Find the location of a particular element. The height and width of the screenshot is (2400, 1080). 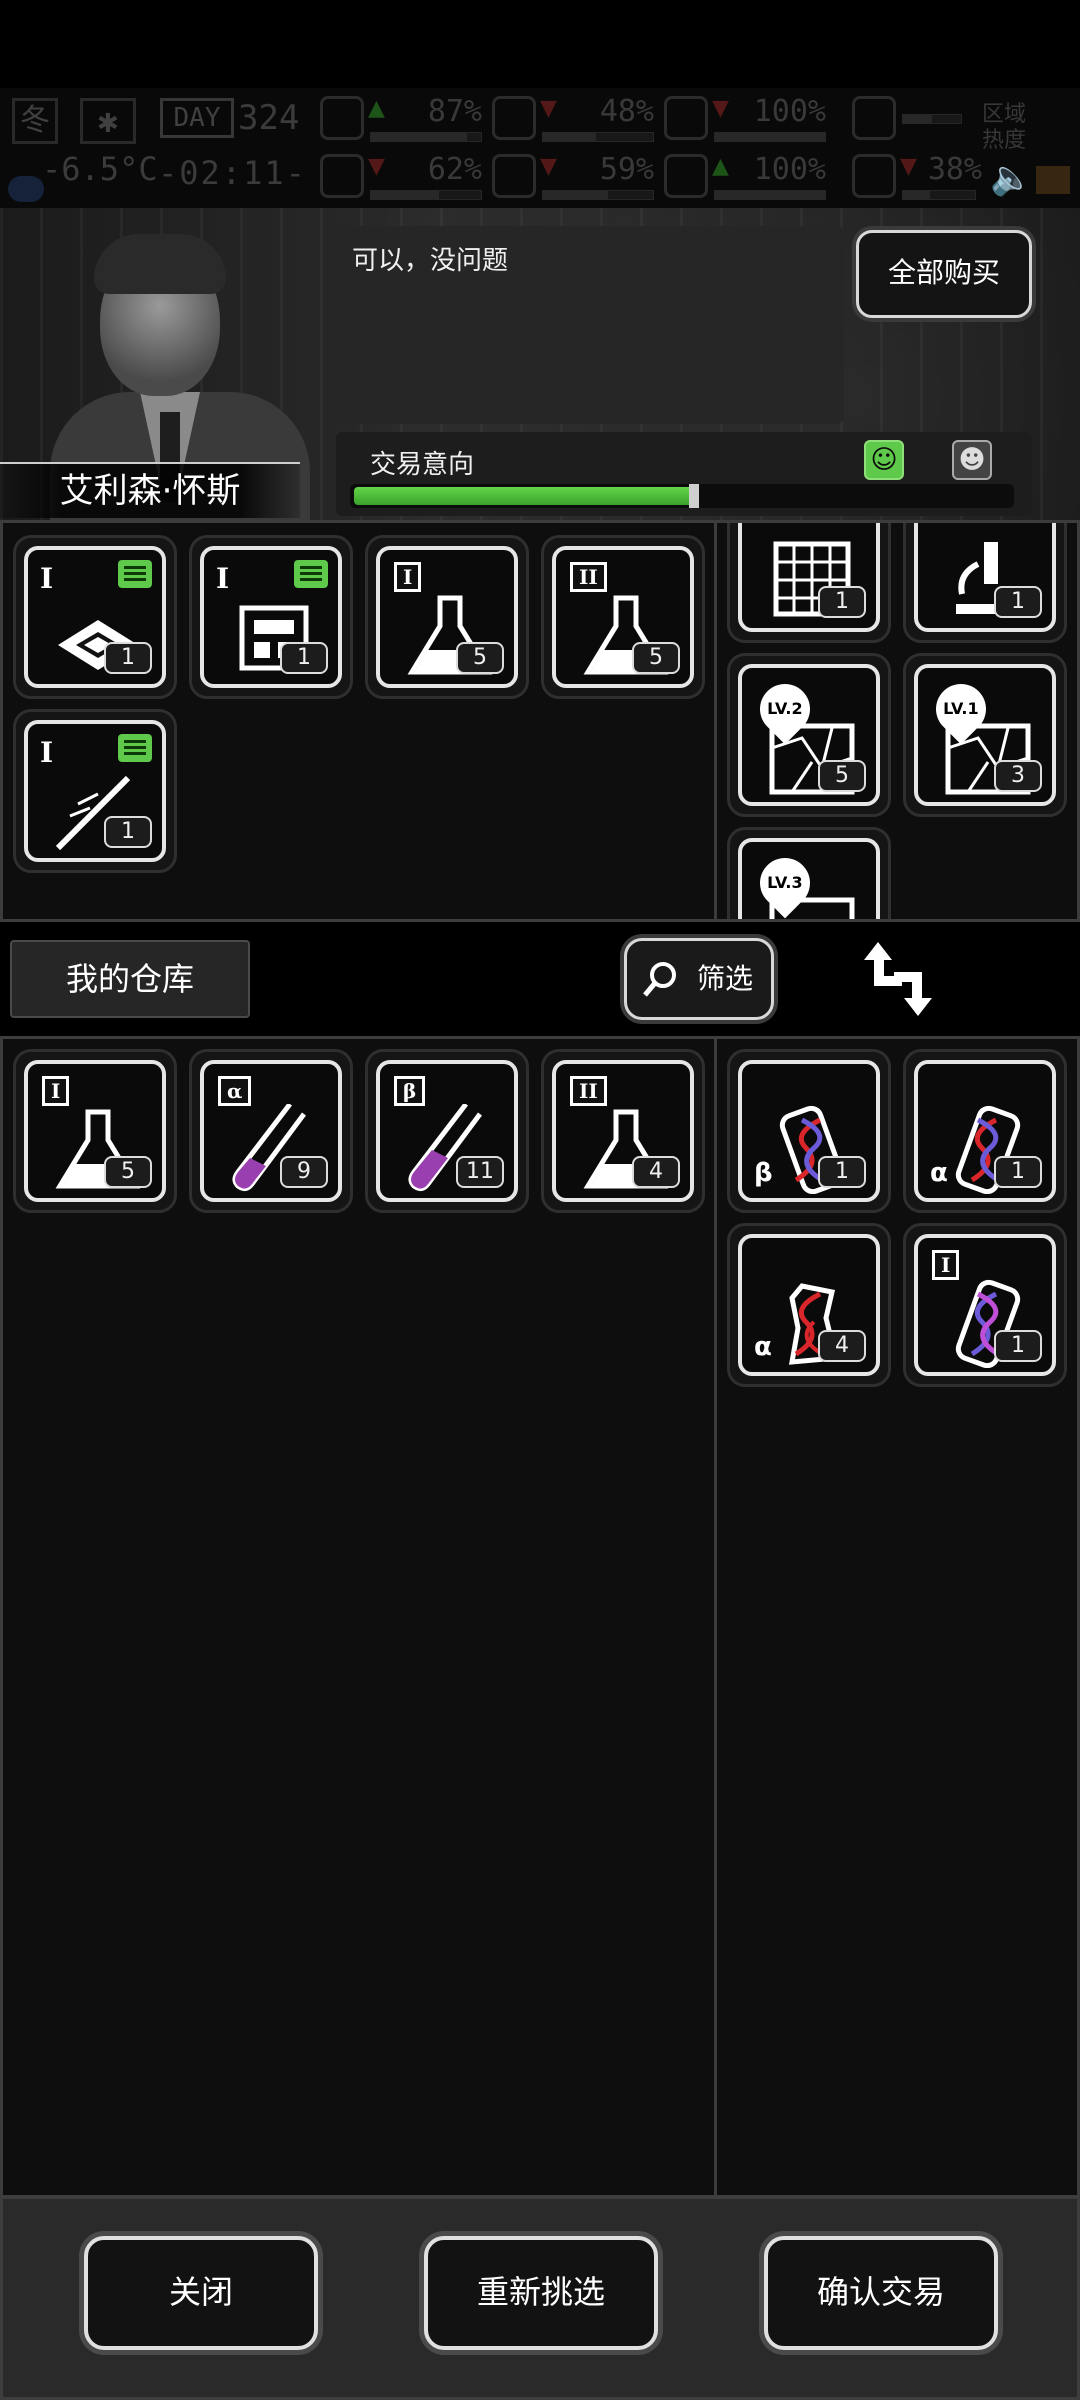

item-slot: II 5 is located at coordinates (623, 617).